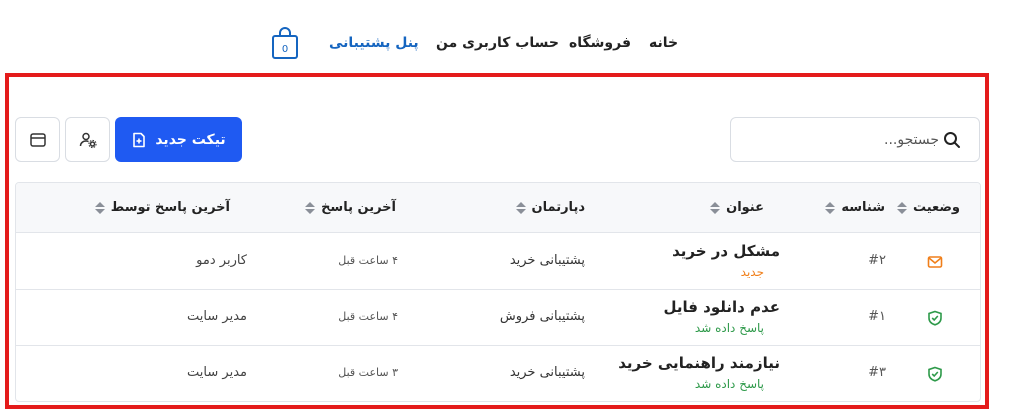  I want to click on nav-my-account: حساب کاربری من, so click(497, 43).